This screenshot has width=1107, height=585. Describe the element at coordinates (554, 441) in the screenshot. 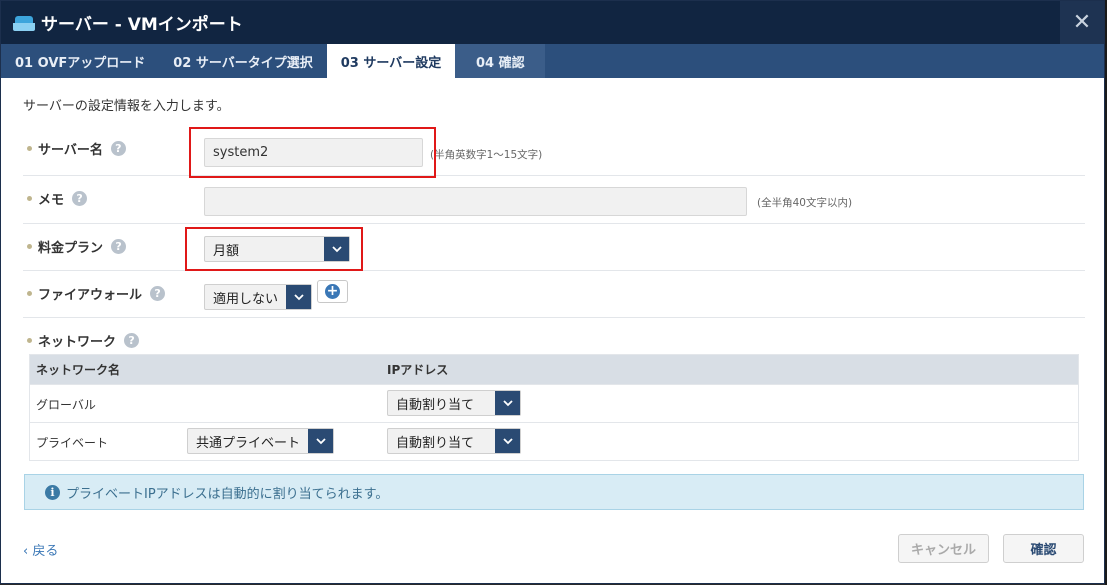

I see `table-row: プライベート 共通プライベート 自動割り当て` at that location.